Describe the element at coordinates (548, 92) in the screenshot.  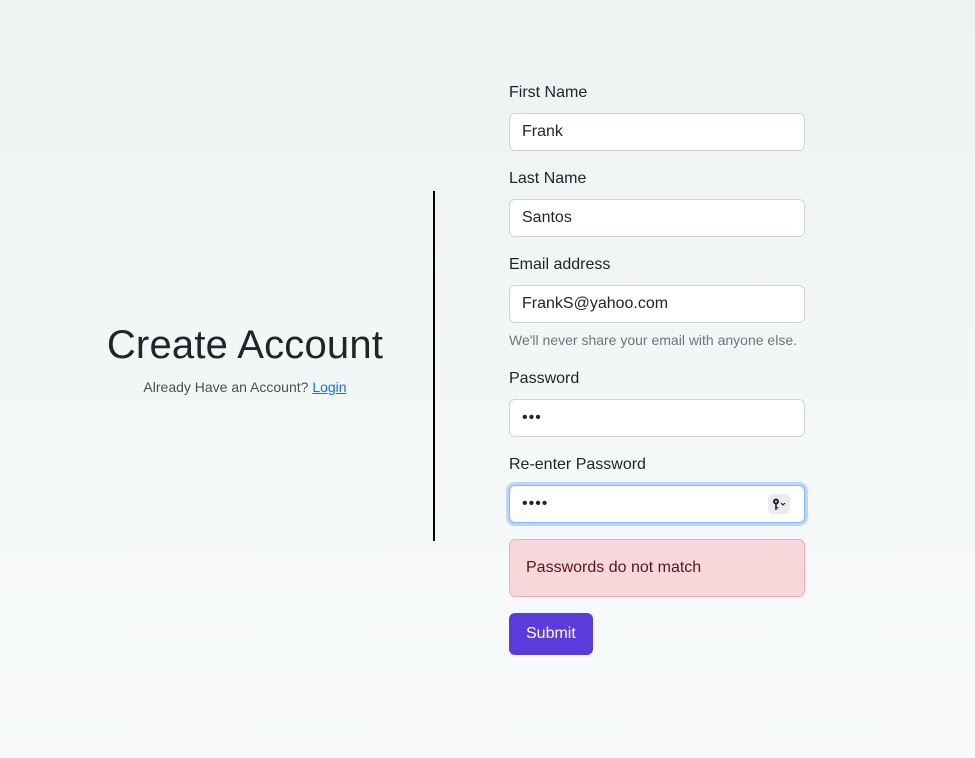
I see `first-name-label: First Name` at that location.